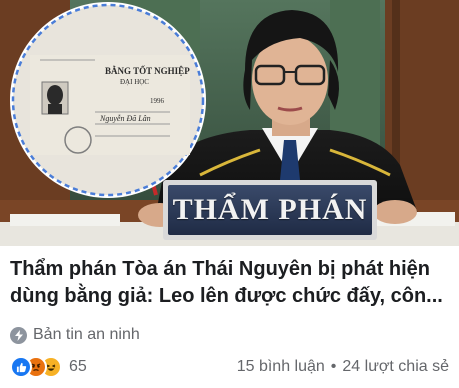  I want to click on post-stats-bar: 65 15 bình luận • 24 lượt chia sẻ, so click(229, 367).